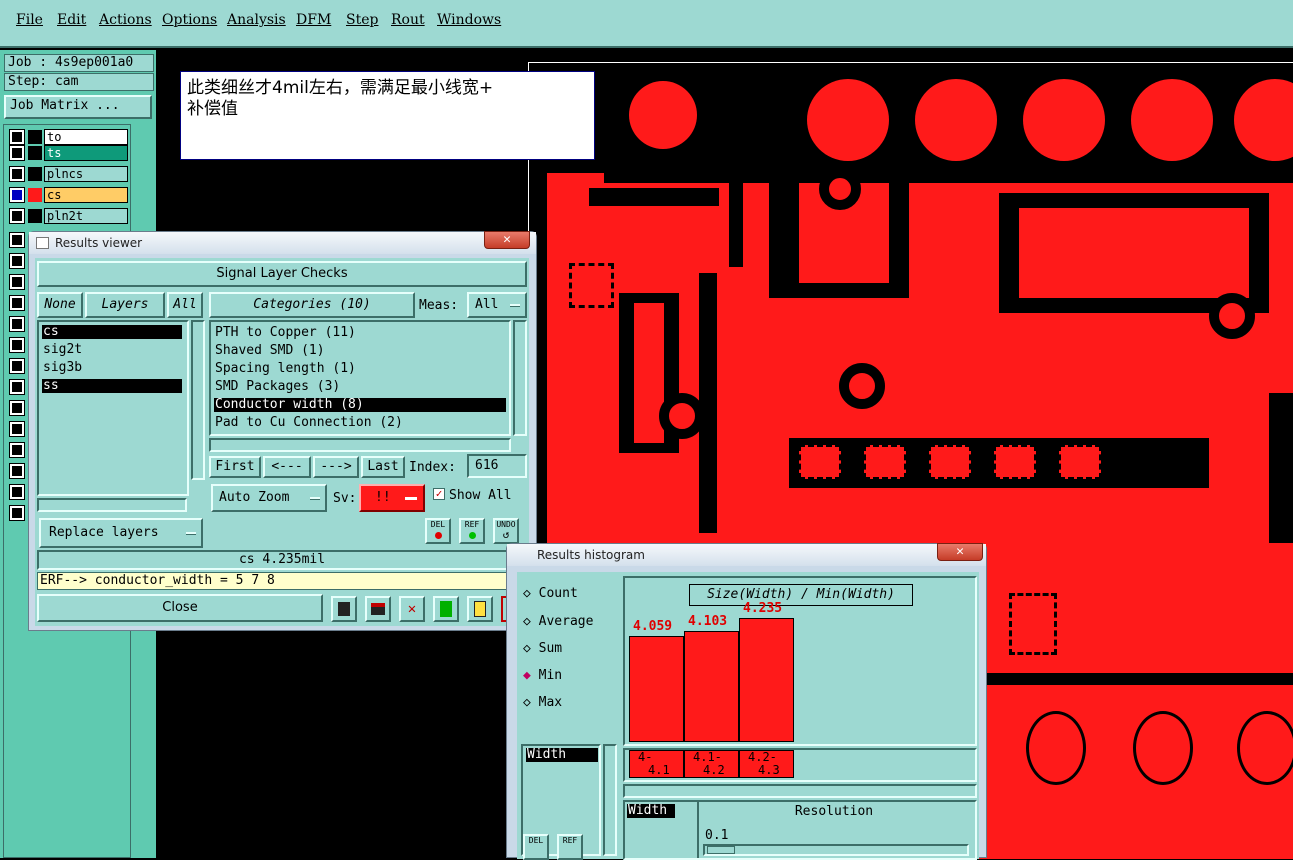 The width and height of the screenshot is (1293, 860). I want to click on list-item: ss, so click(112, 386).